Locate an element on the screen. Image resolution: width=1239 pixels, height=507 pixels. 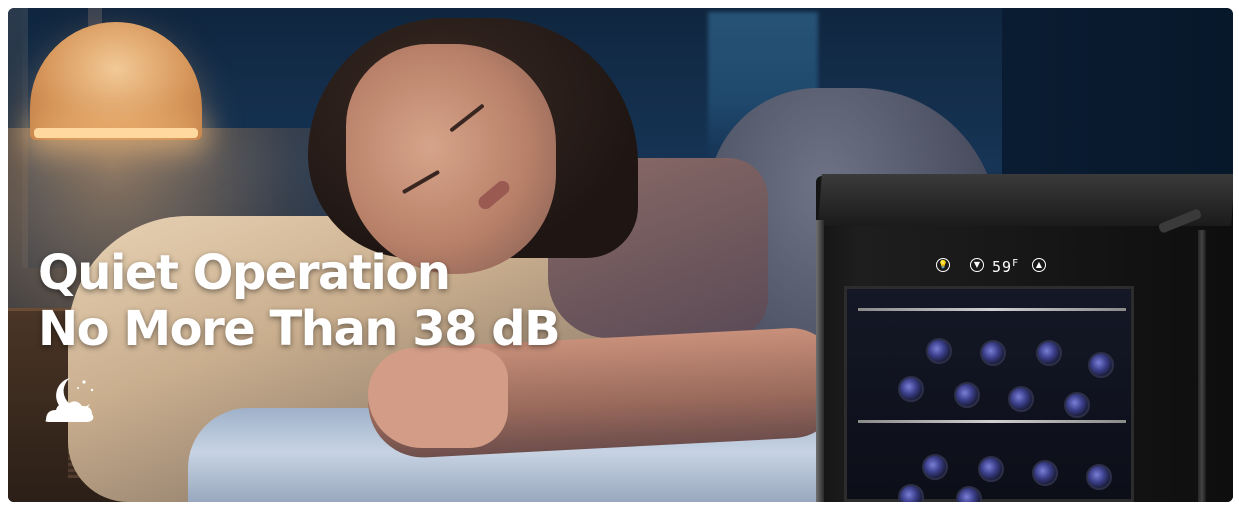
door-handle is located at coordinates (1202, 366).